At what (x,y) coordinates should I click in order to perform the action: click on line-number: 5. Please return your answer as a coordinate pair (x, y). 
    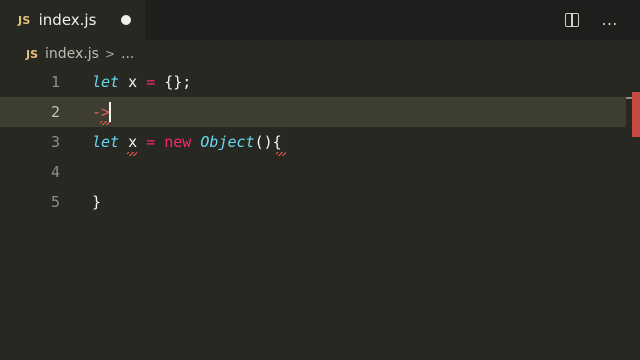
    Looking at the image, I should click on (55, 202).